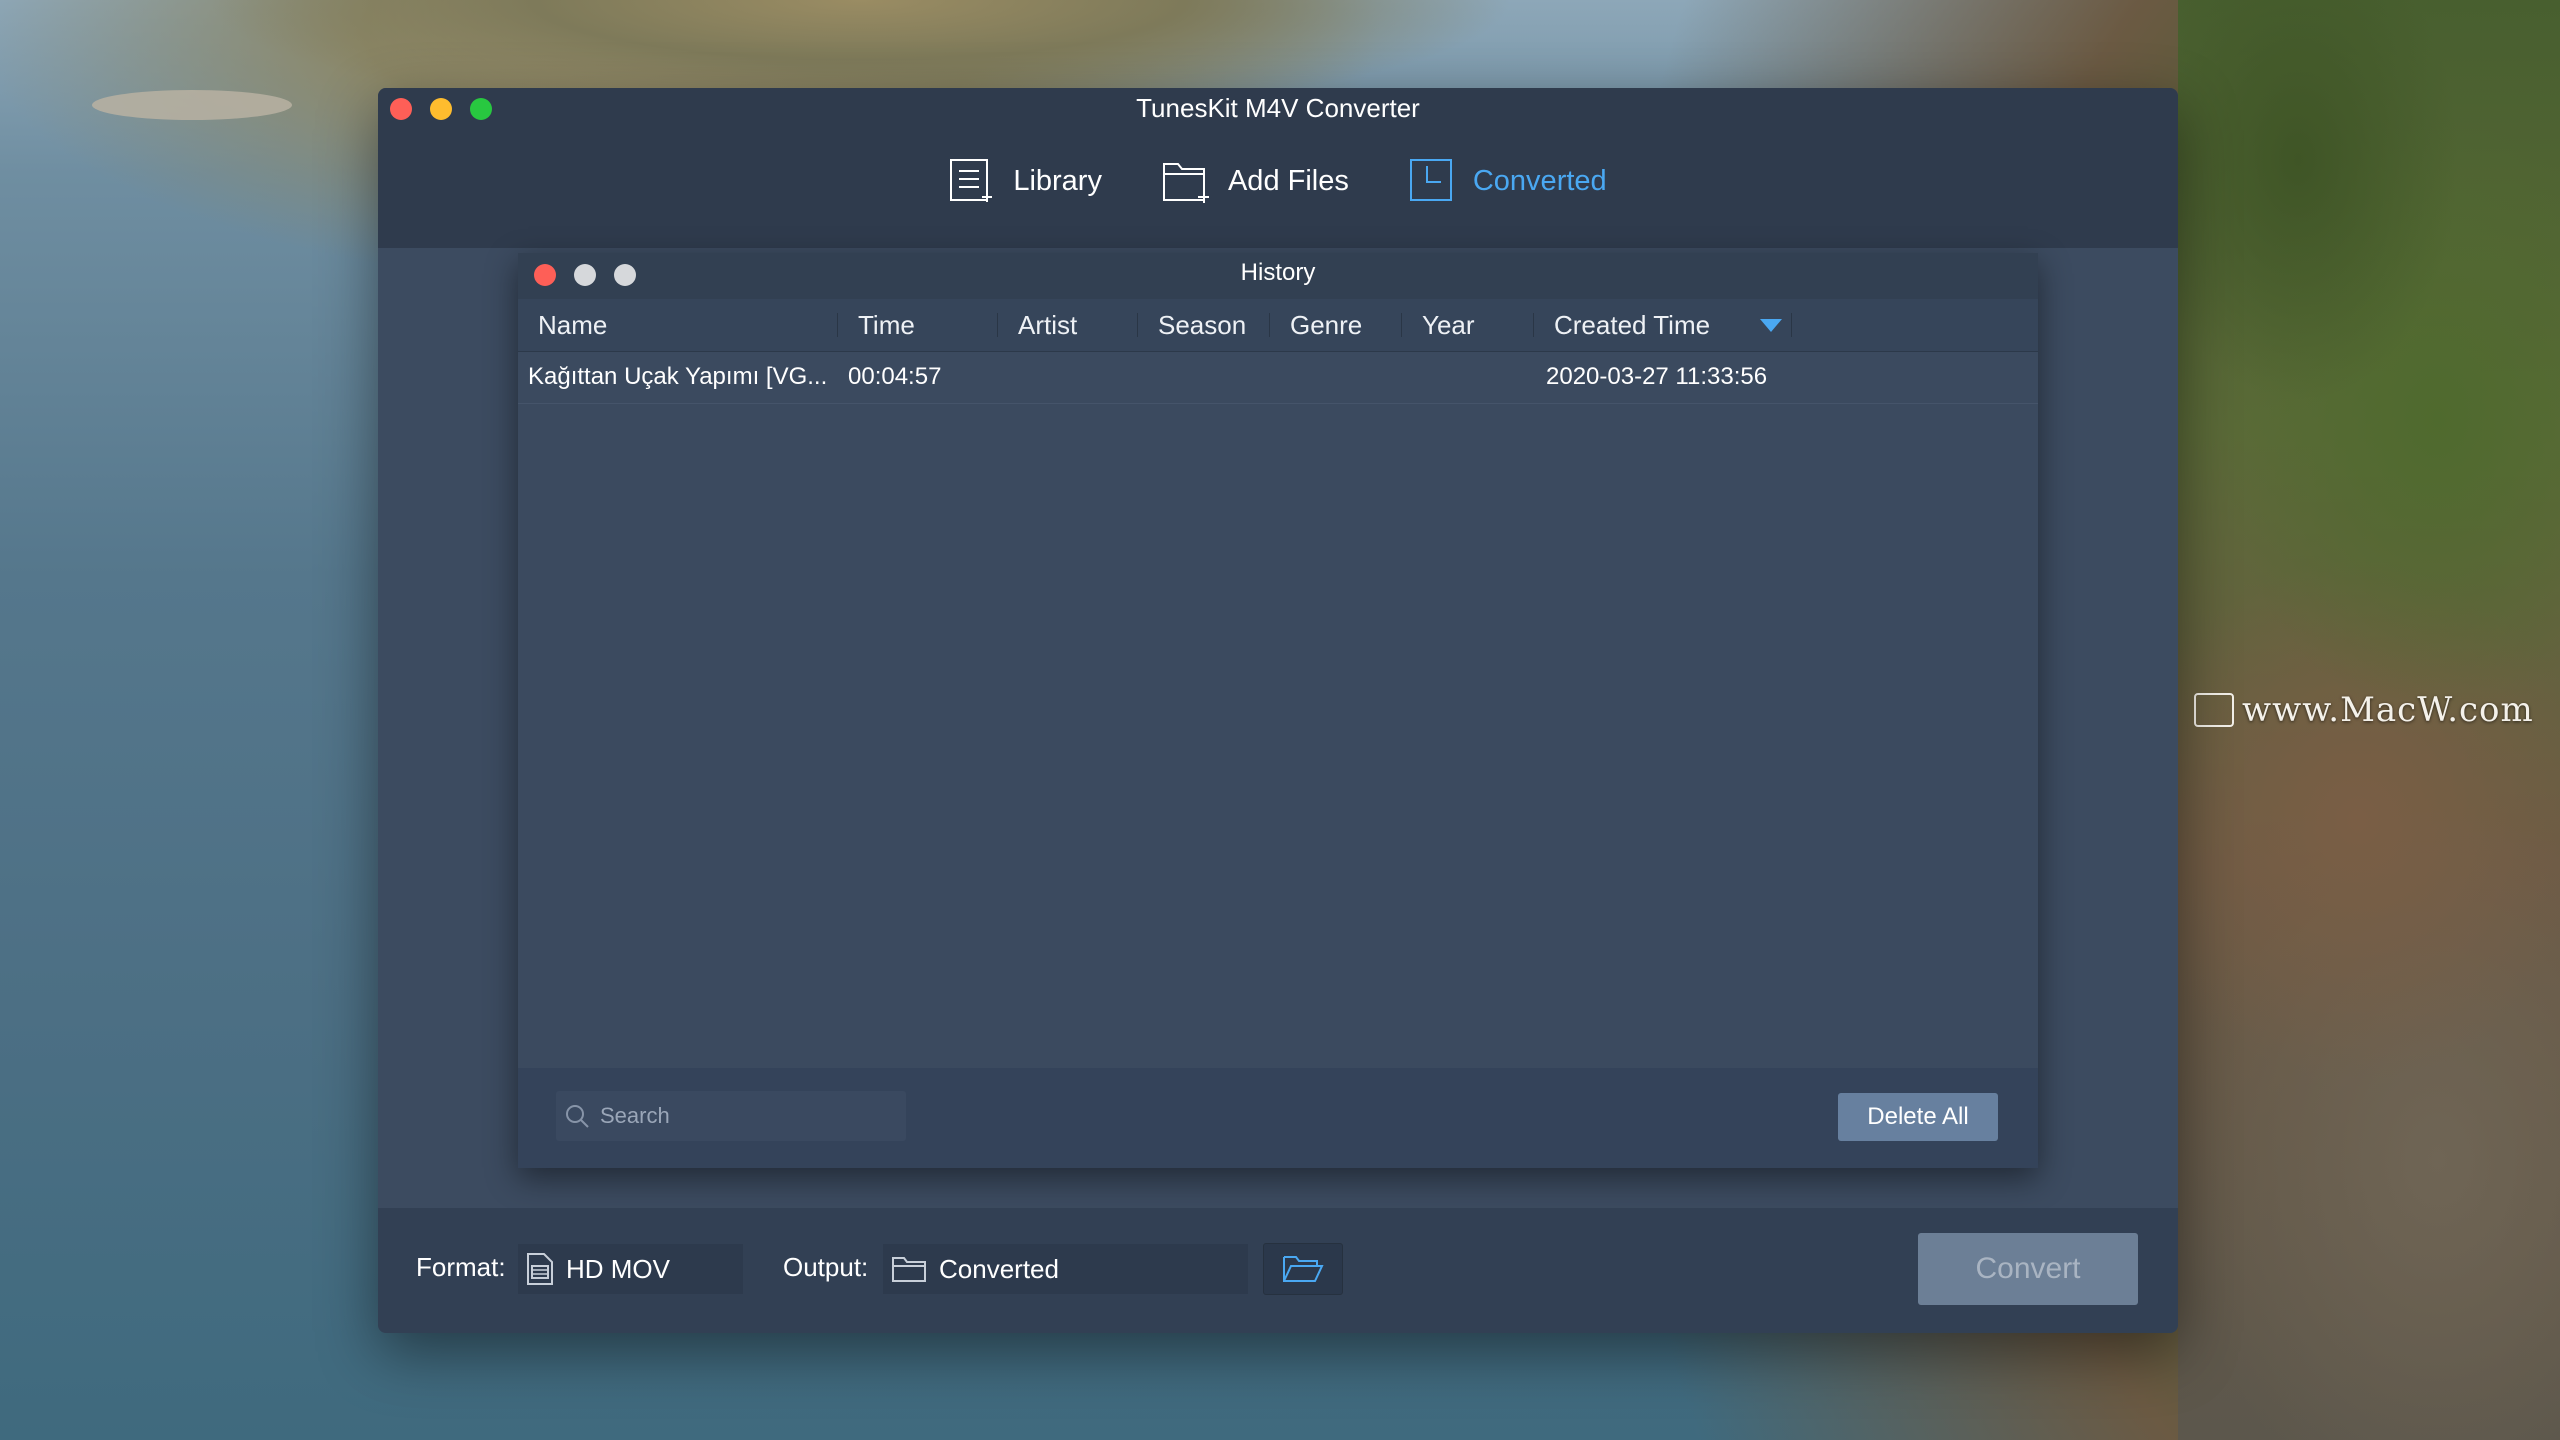  What do you see at coordinates (1288, 180) in the screenshot?
I see `toolbar-add-files-label: Add Files` at bounding box center [1288, 180].